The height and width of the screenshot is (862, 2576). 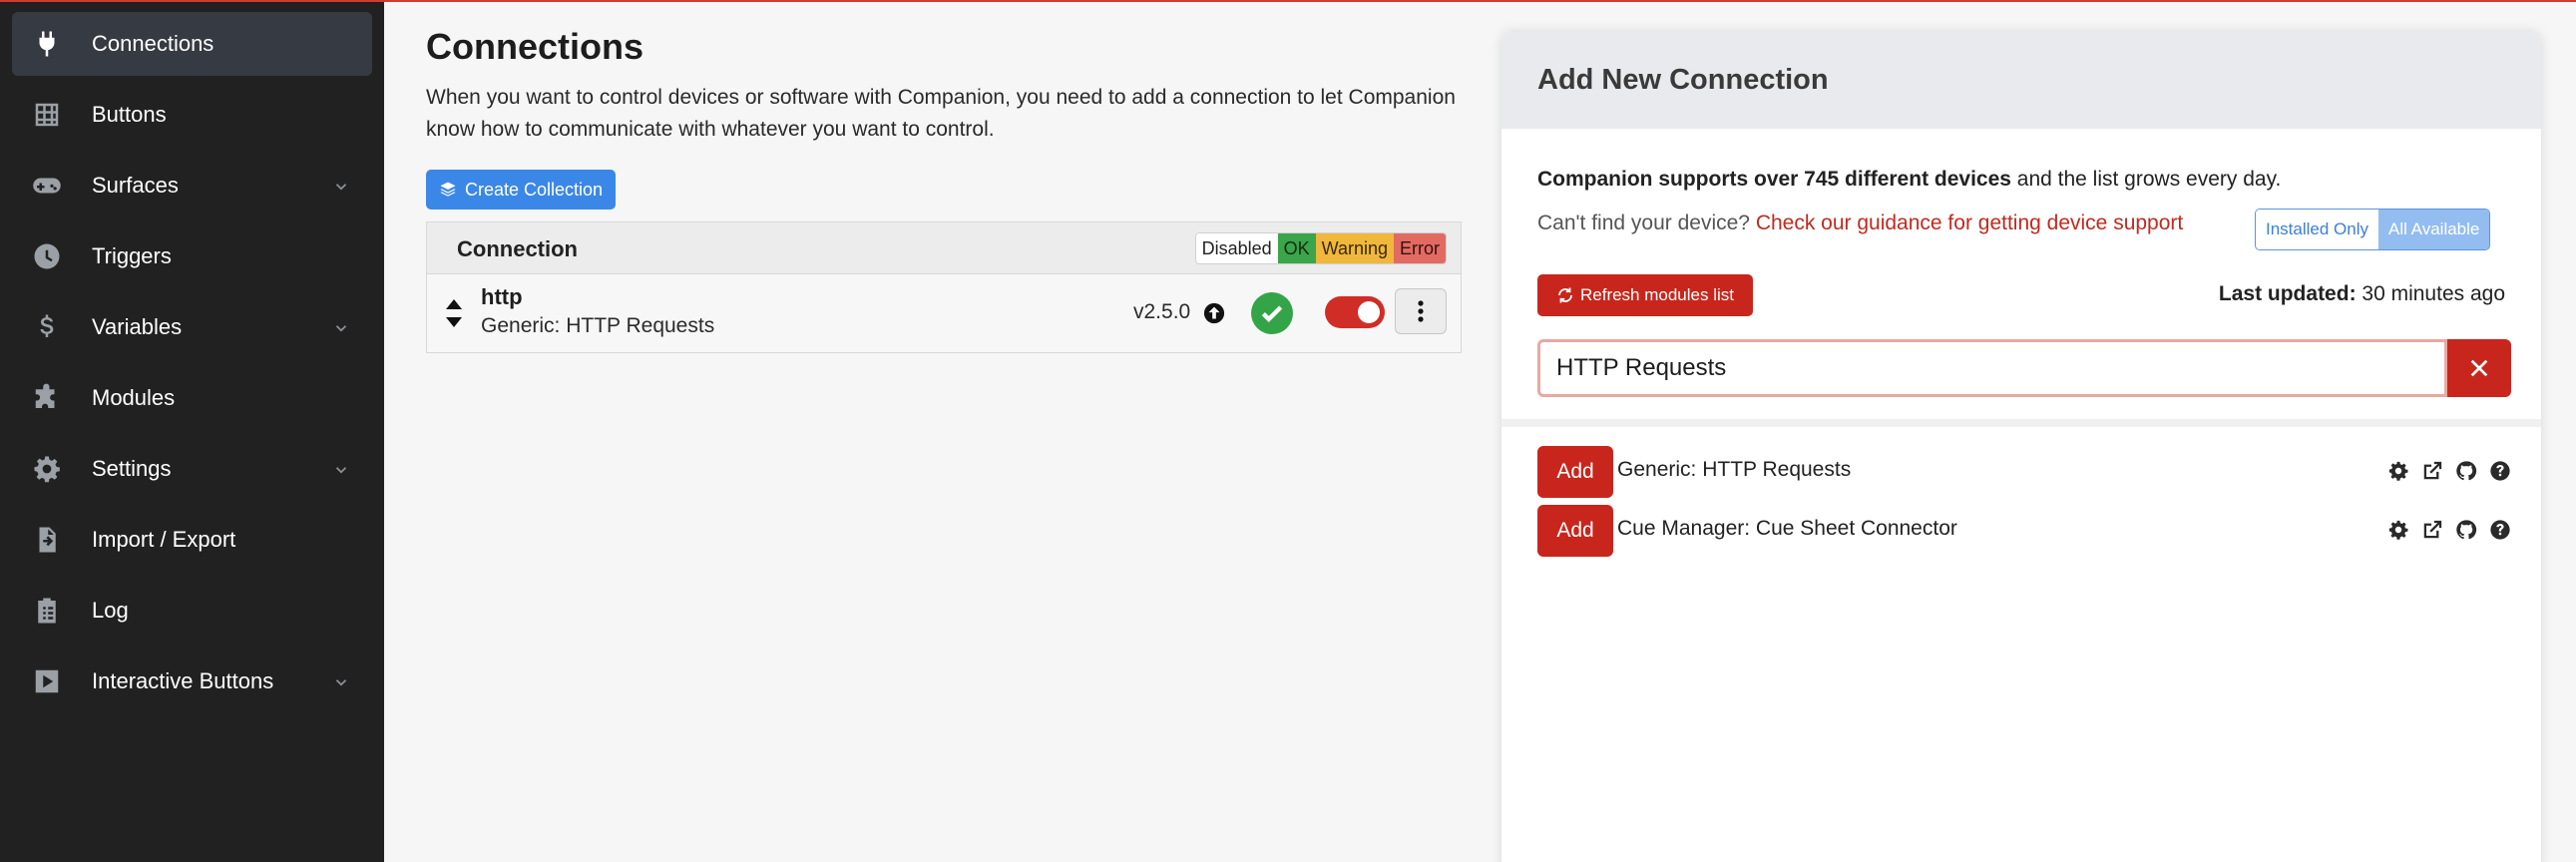 I want to click on module-filter-toggle: Installed Only All Available, so click(x=2373, y=229).